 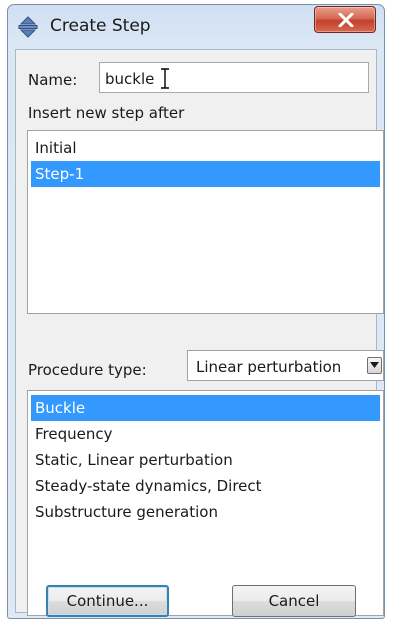 I want to click on dialog-title: Create Step, so click(x=100, y=26).